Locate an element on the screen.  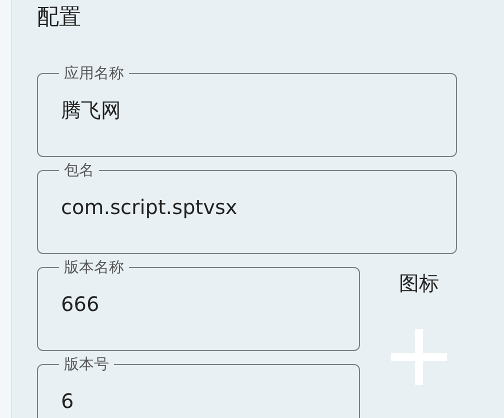
text-field: 版本号 6 is located at coordinates (198, 387).